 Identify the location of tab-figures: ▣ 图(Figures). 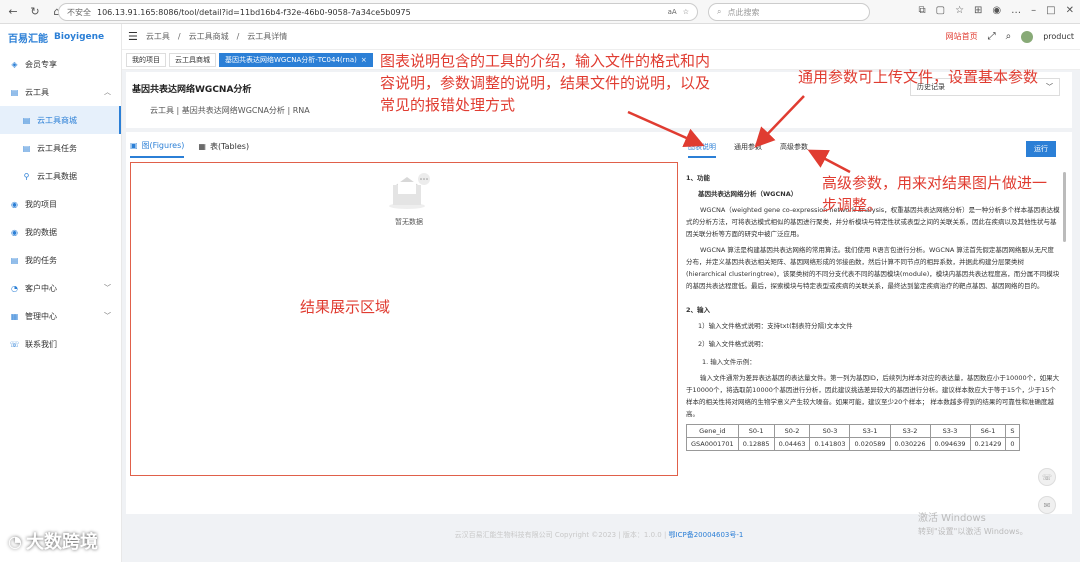
(157, 149).